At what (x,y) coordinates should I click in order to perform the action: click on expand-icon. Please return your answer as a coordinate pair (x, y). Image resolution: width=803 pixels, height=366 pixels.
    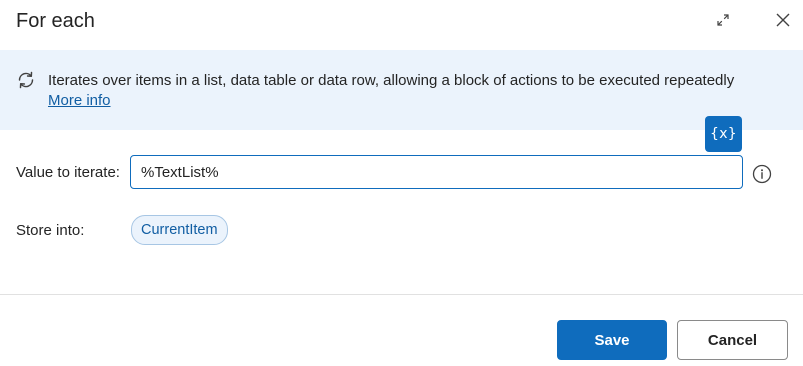
    Looking at the image, I should click on (723, 20).